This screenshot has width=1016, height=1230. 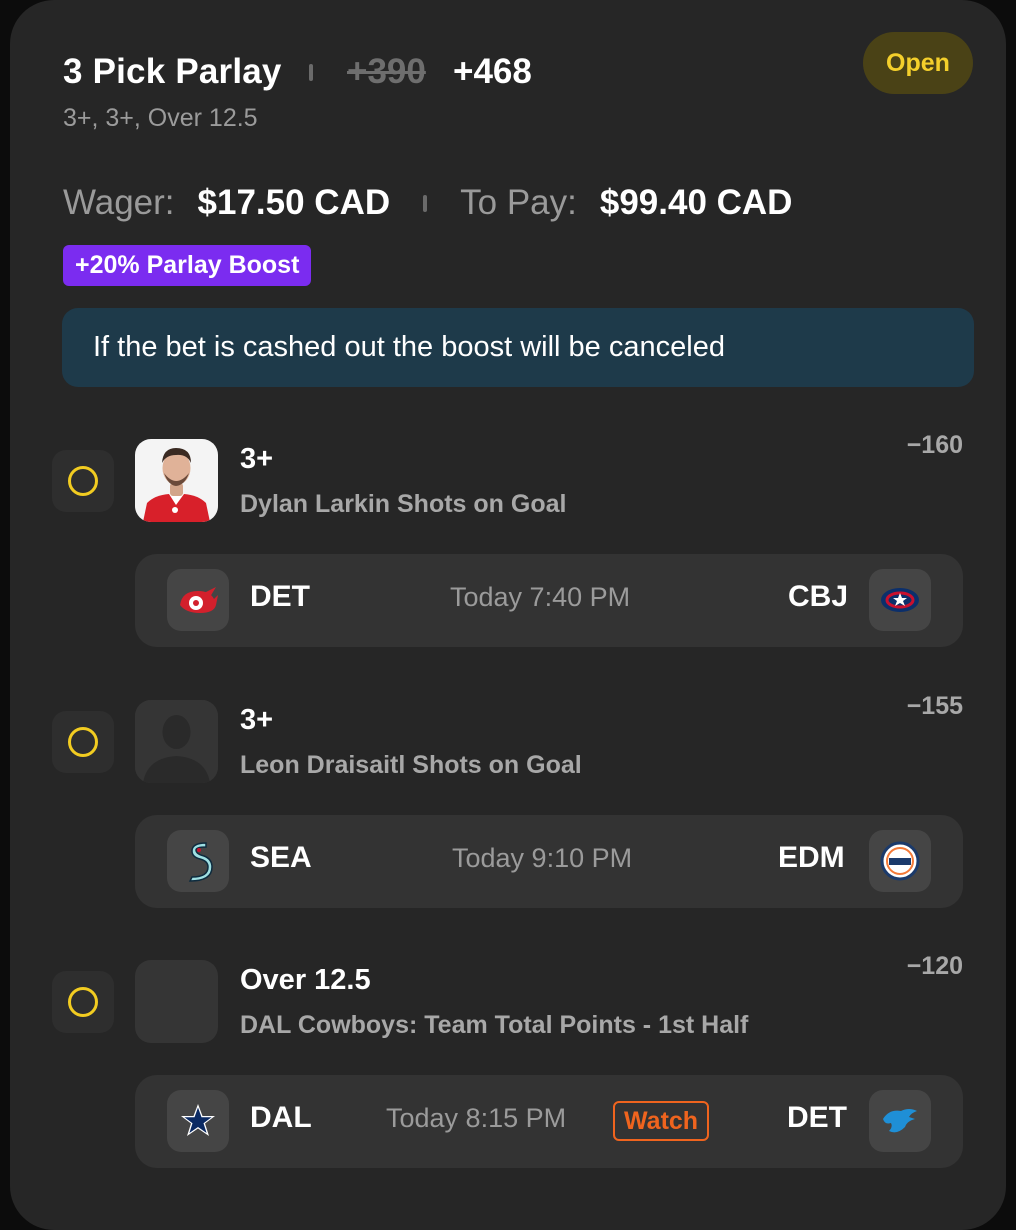 I want to click on pick-2-home-team: EDM, so click(x=811, y=857).